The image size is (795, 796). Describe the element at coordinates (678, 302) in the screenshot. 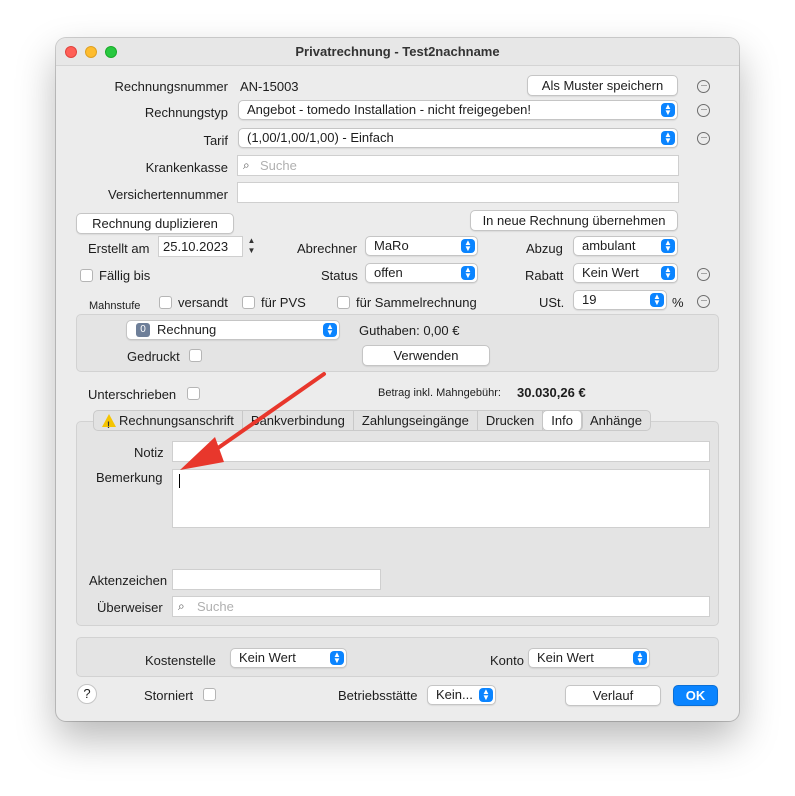

I see `ust-unit: %` at that location.